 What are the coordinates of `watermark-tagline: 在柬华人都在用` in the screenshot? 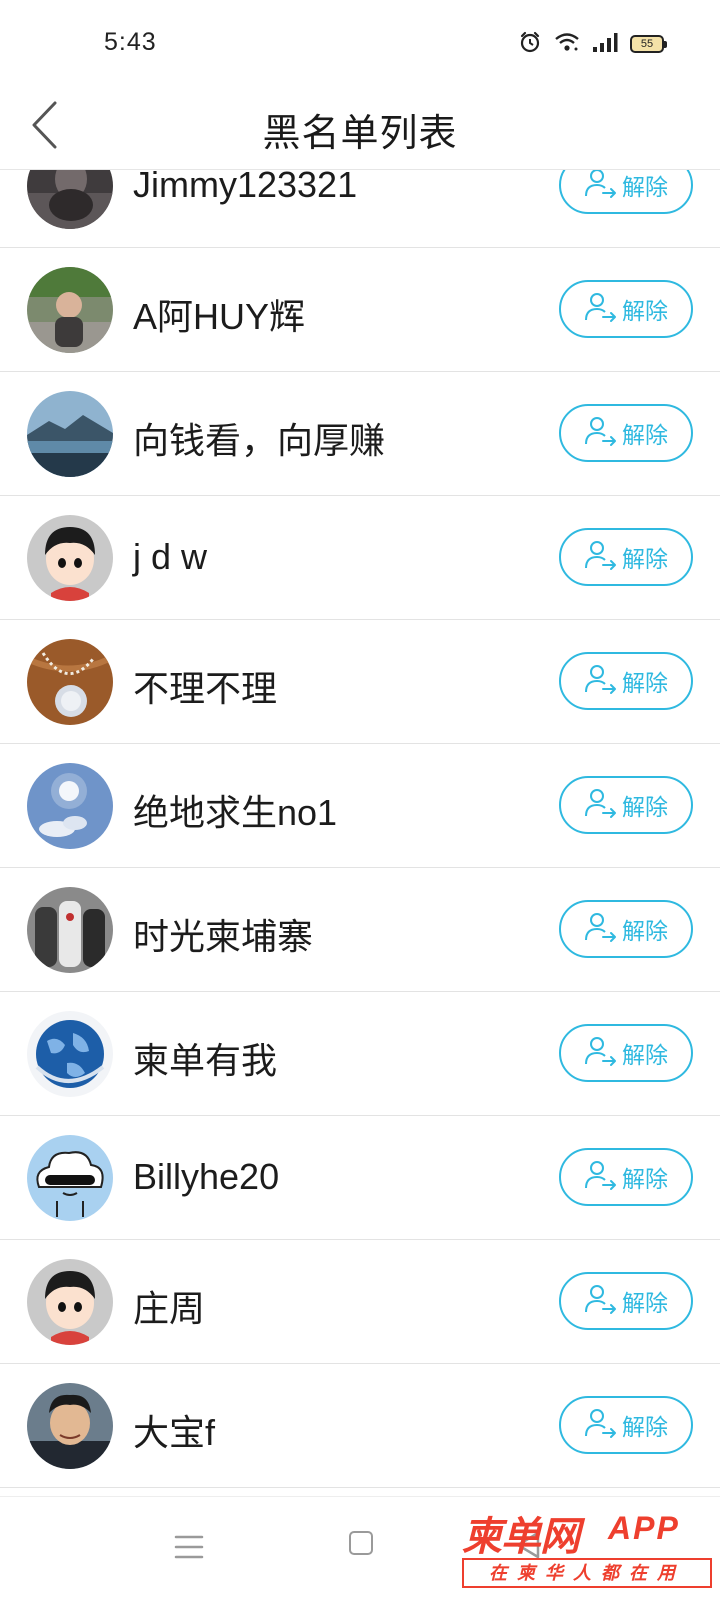 It's located at (587, 1573).